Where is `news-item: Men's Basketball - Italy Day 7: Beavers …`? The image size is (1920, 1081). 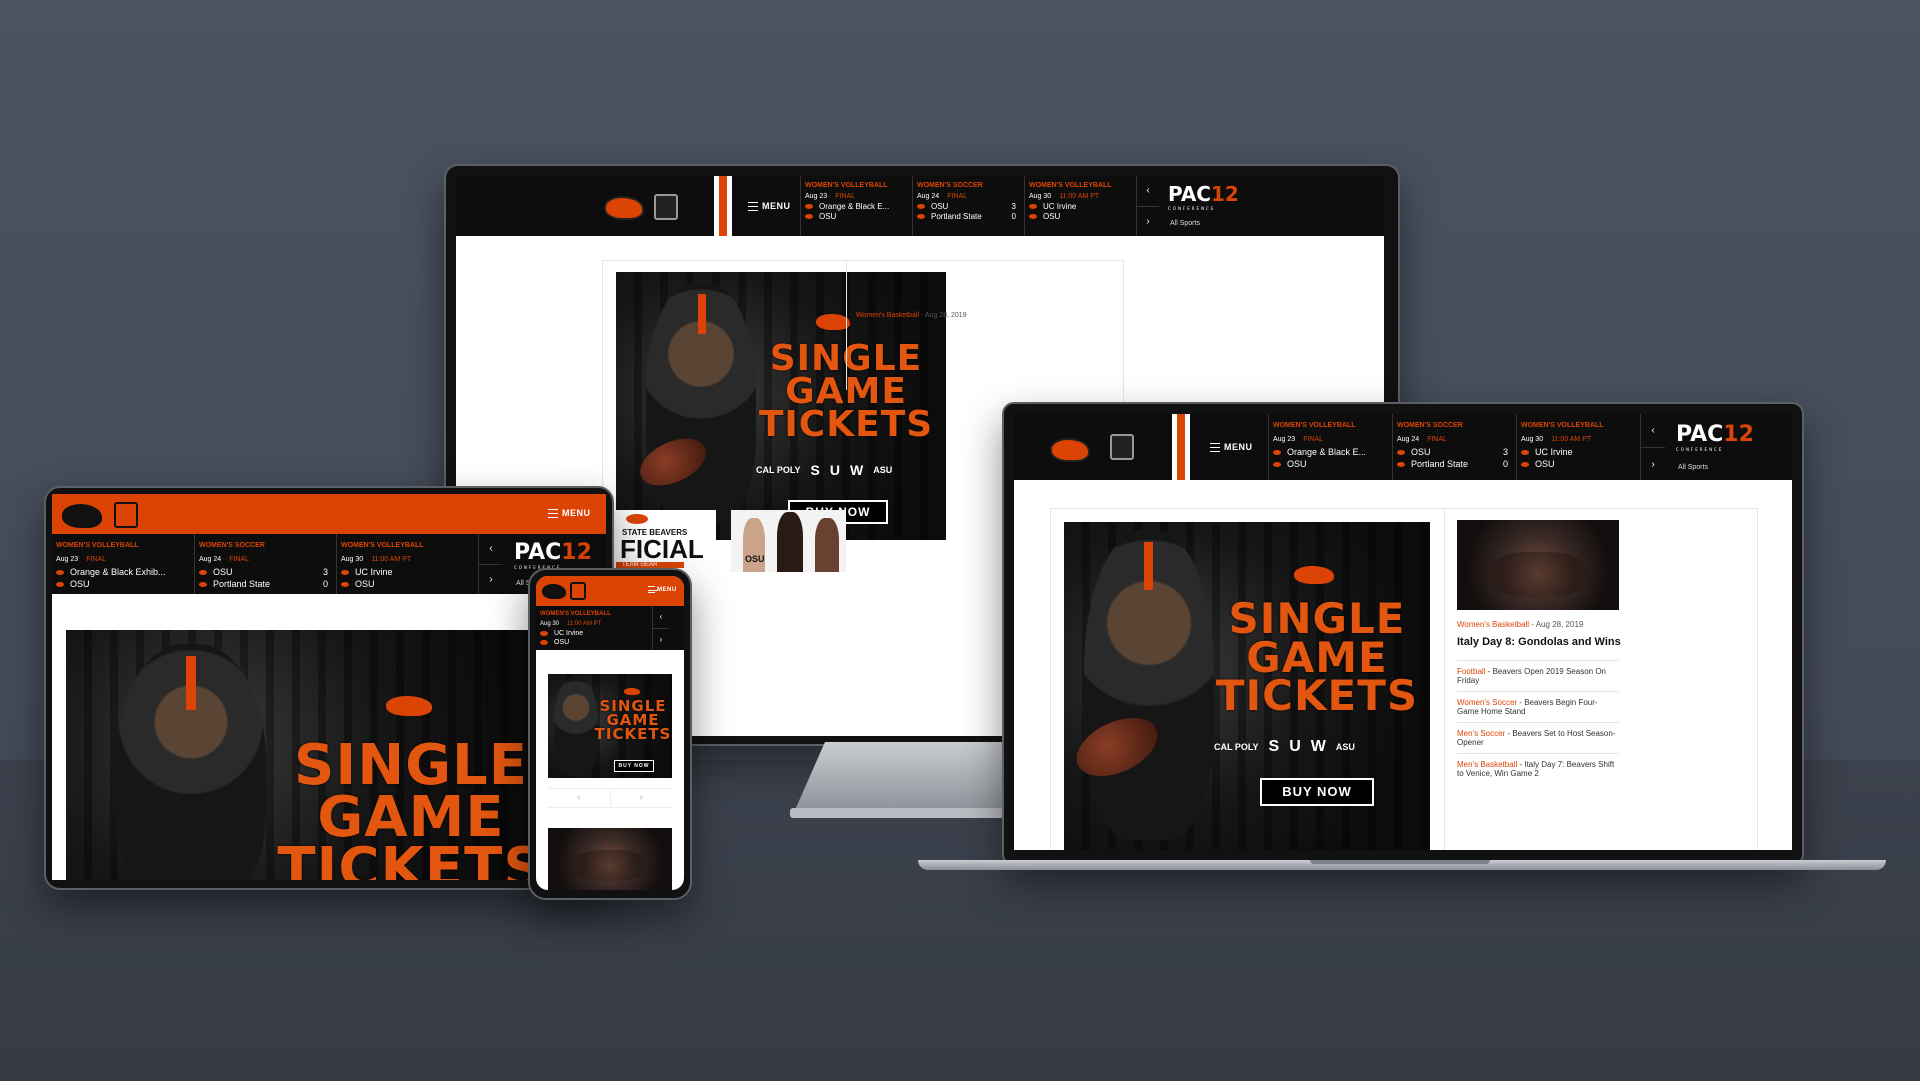 news-item: Men's Basketball - Italy Day 7: Beavers … is located at coordinates (1538, 768).